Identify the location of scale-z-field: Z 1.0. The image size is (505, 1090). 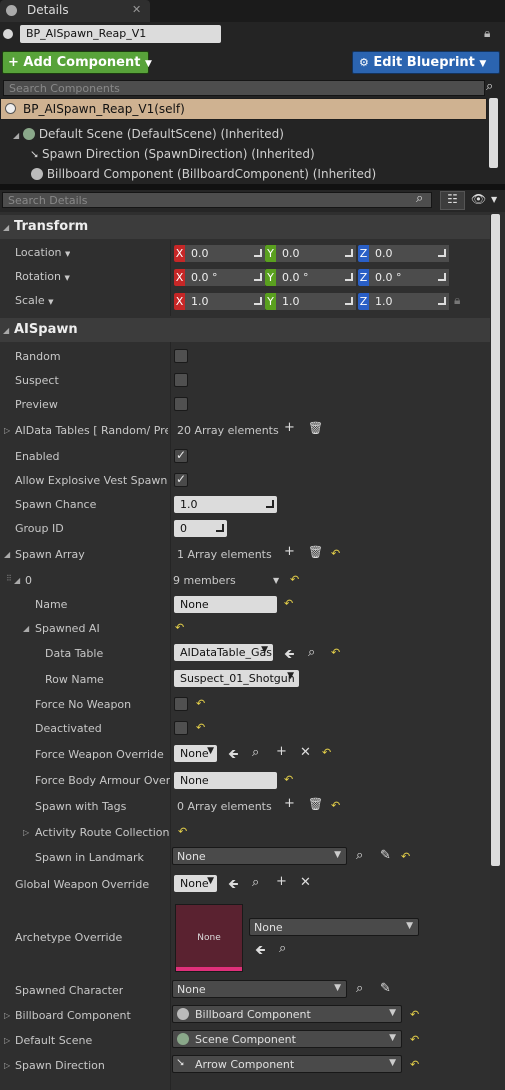
(403, 301).